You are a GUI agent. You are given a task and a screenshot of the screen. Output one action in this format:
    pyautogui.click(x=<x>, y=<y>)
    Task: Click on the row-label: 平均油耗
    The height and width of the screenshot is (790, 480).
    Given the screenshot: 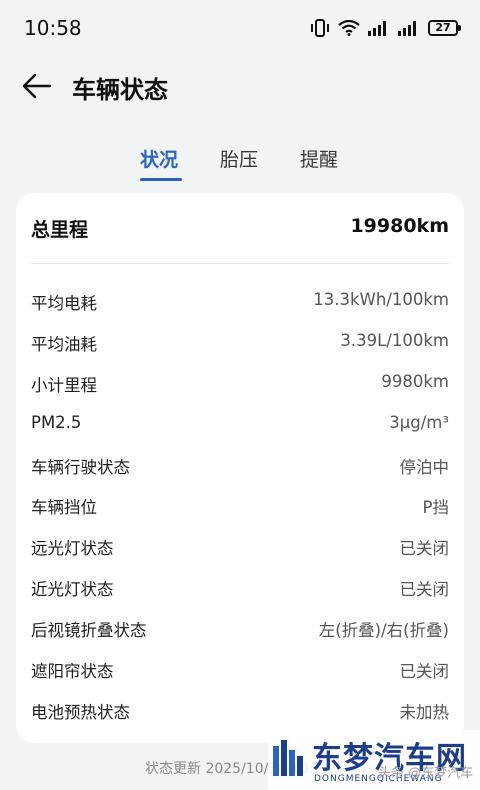 What is the action you would take?
    pyautogui.click(x=64, y=344)
    